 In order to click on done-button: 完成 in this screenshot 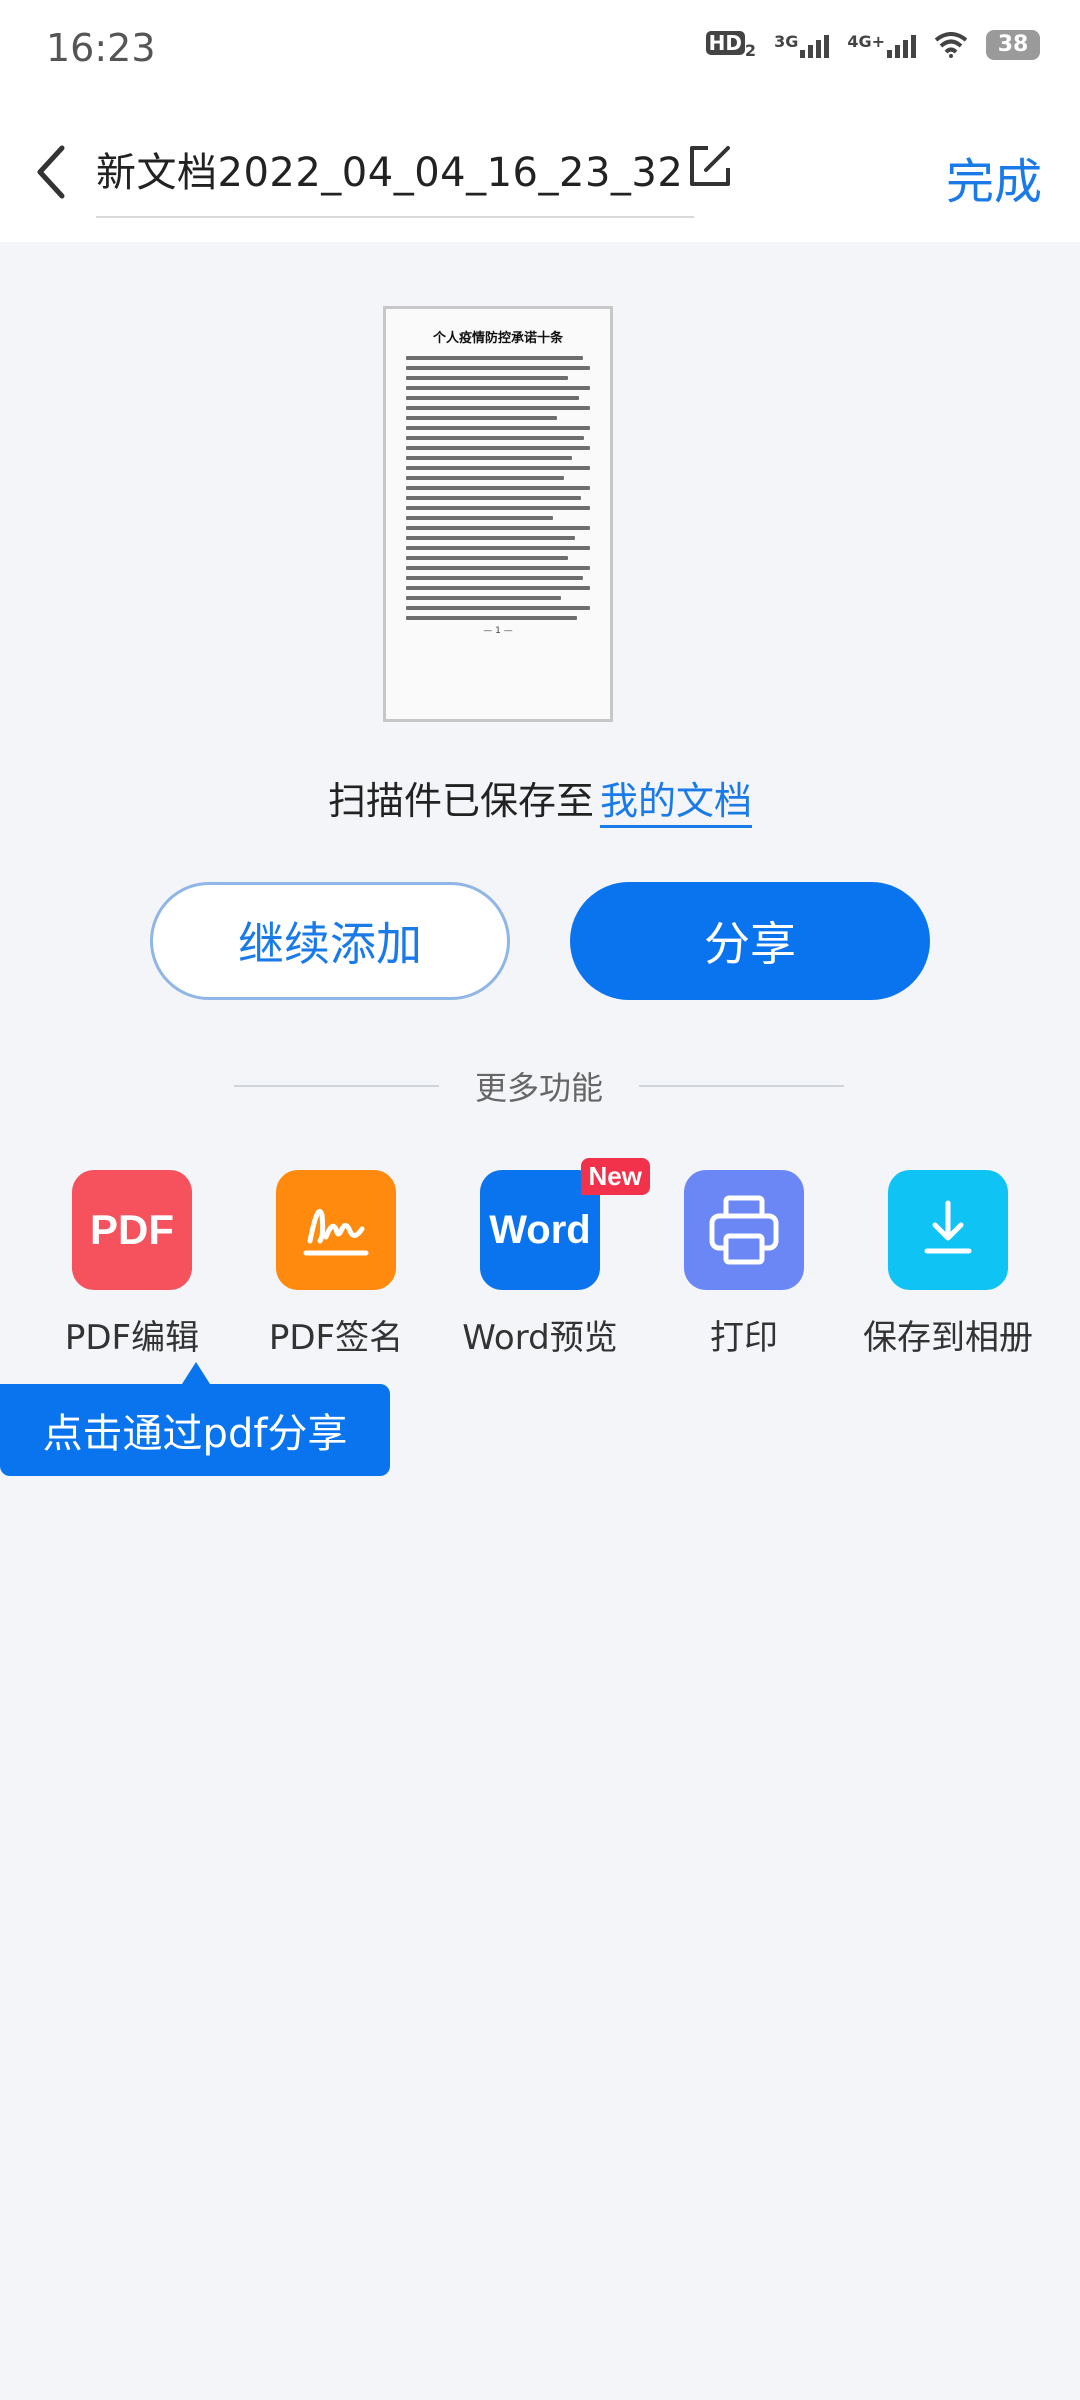, I will do `click(994, 177)`.